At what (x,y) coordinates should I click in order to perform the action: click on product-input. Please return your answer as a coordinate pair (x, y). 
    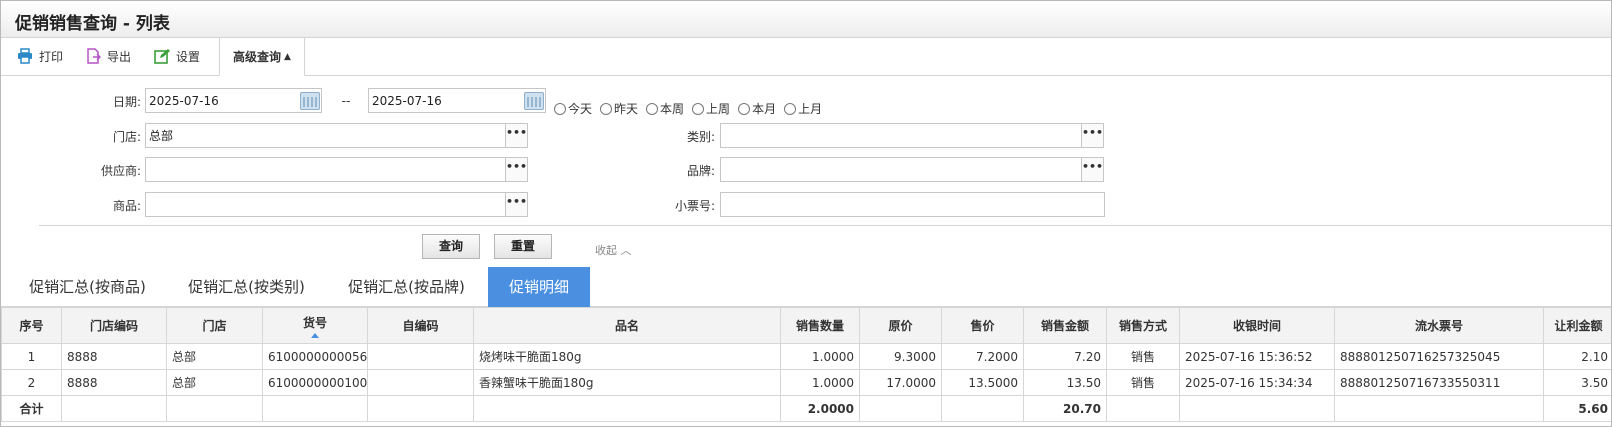
    Looking at the image, I should click on (325, 204).